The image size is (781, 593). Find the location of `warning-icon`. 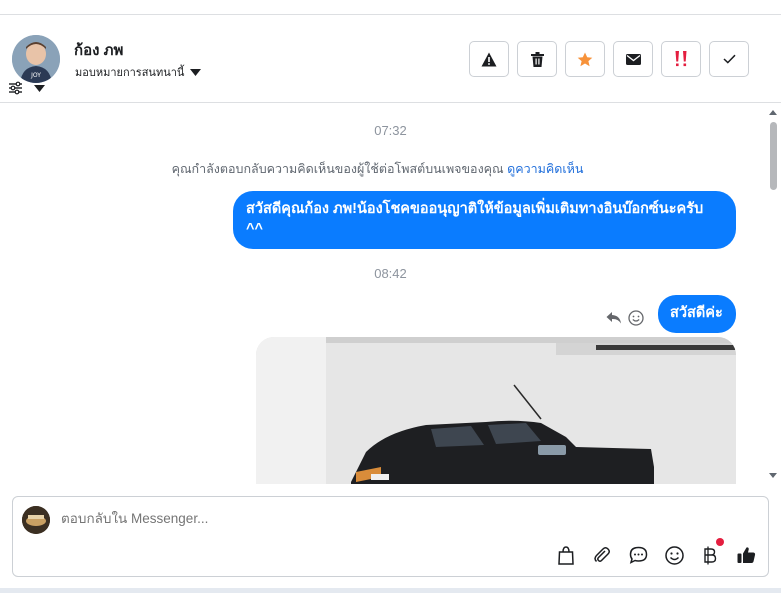

warning-icon is located at coordinates (489, 59).